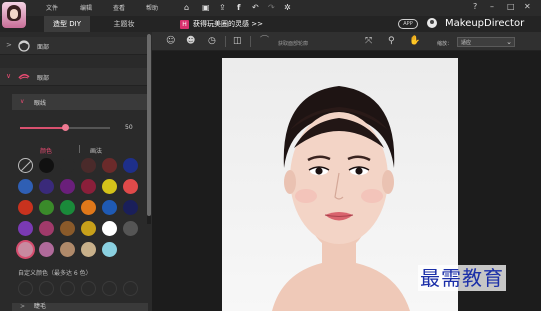 This screenshot has height=311, width=541. What do you see at coordinates (237, 41) in the screenshot?
I see `compare-icon: ◫` at bounding box center [237, 41].